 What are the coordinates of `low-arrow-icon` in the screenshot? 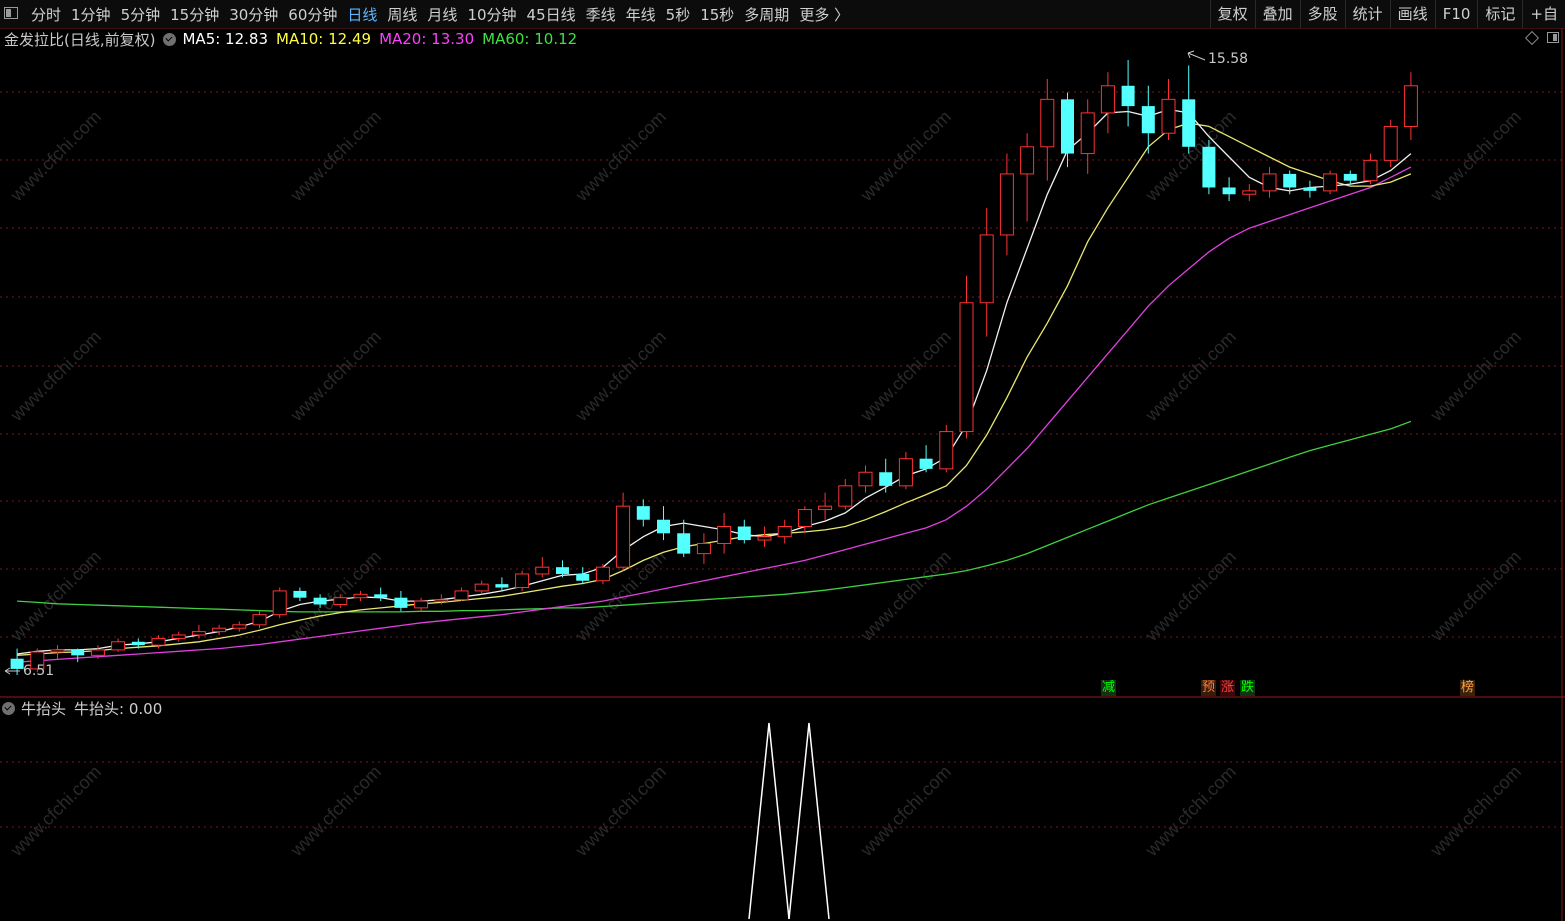 It's located at (12, 671).